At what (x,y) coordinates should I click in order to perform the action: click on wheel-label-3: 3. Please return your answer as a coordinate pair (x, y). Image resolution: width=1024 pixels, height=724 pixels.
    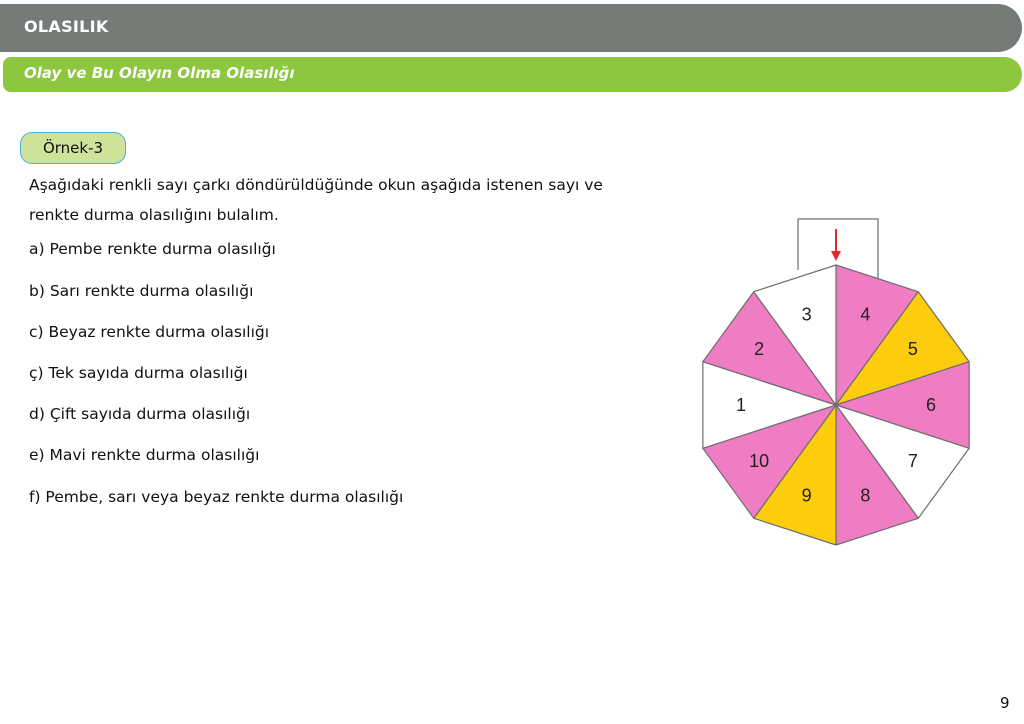
    Looking at the image, I should click on (807, 315).